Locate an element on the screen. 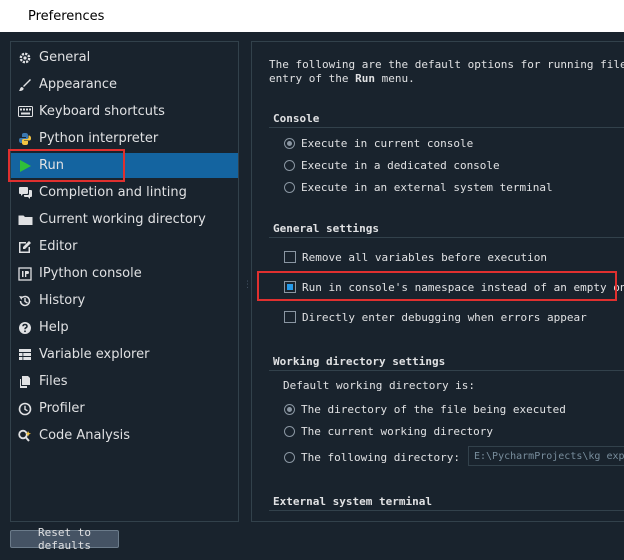 Image resolution: width=624 pixels, height=560 pixels. sidebar-item-python-interpreter: Python interpreter is located at coordinates (124, 138).